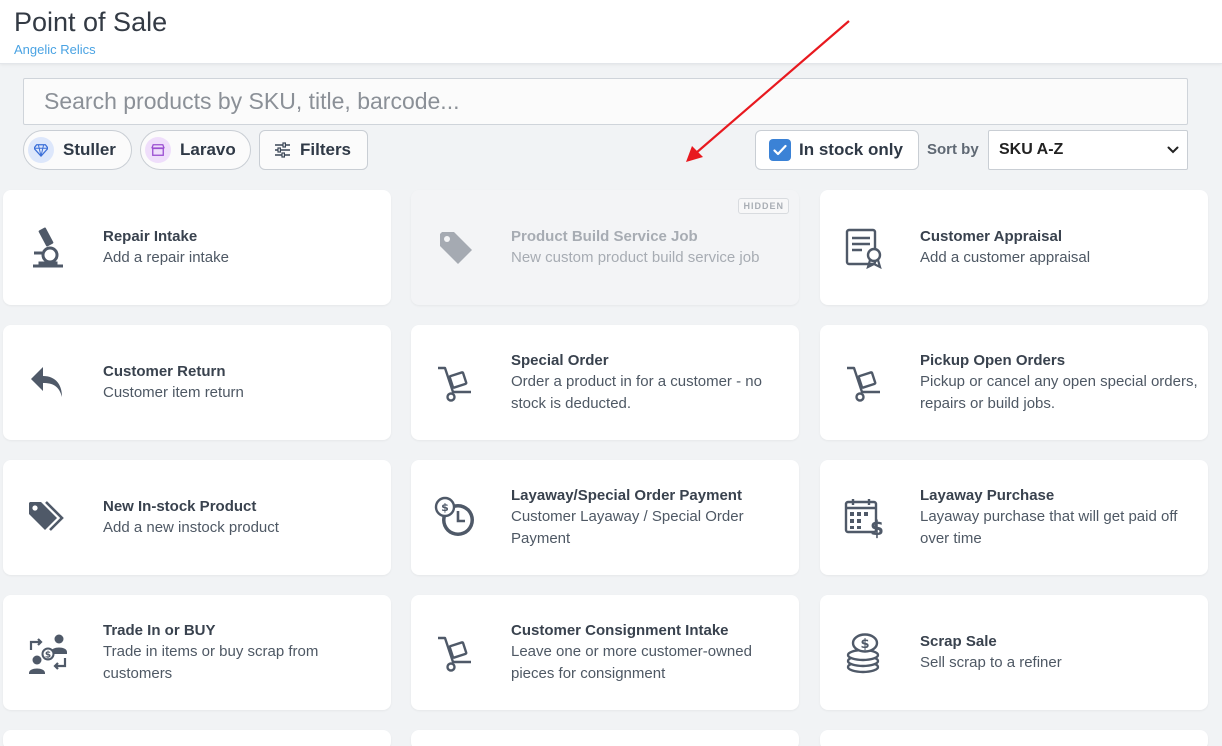  Describe the element at coordinates (604, 236) in the screenshot. I see `card-title: Product Build Service Job` at that location.